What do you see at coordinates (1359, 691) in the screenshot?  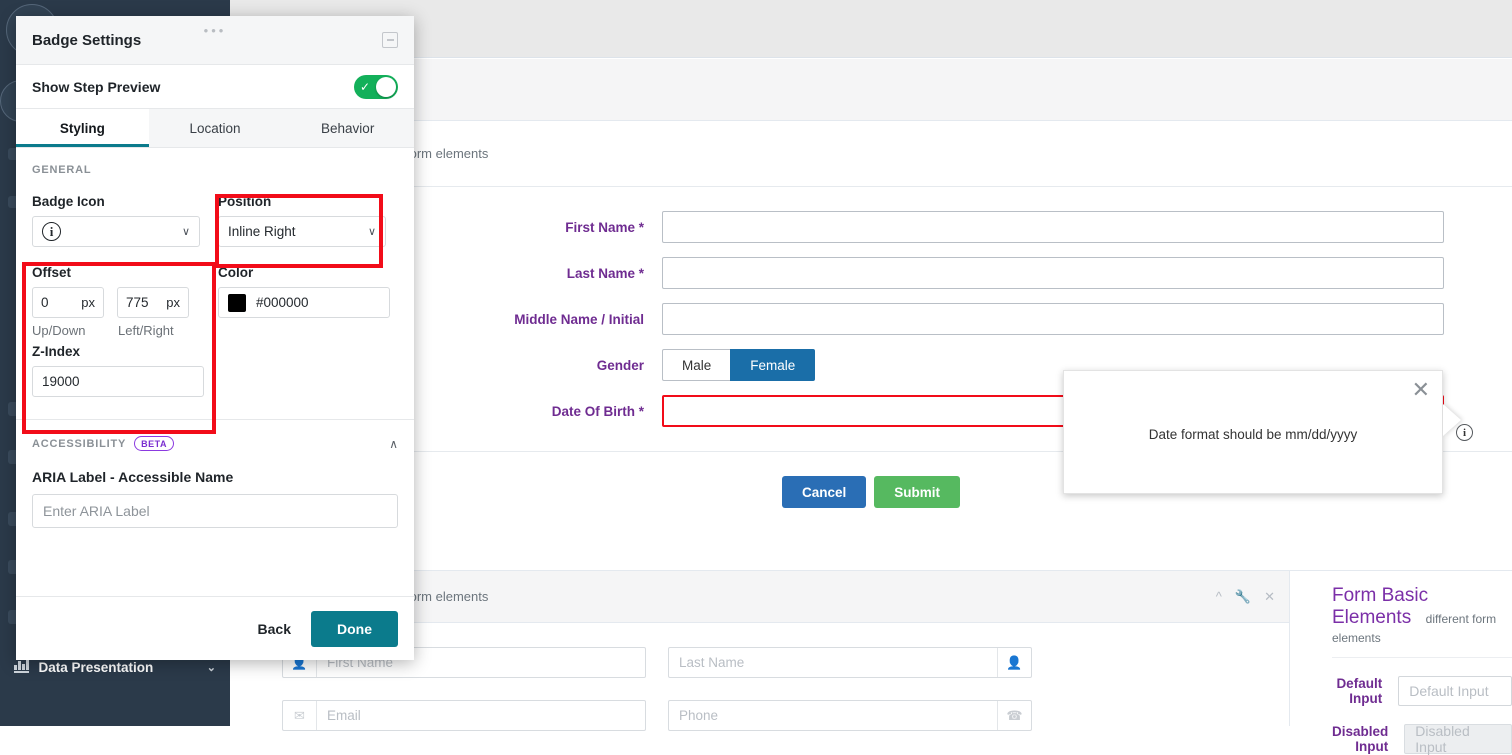 I see `default-input-label: Default Input` at bounding box center [1359, 691].